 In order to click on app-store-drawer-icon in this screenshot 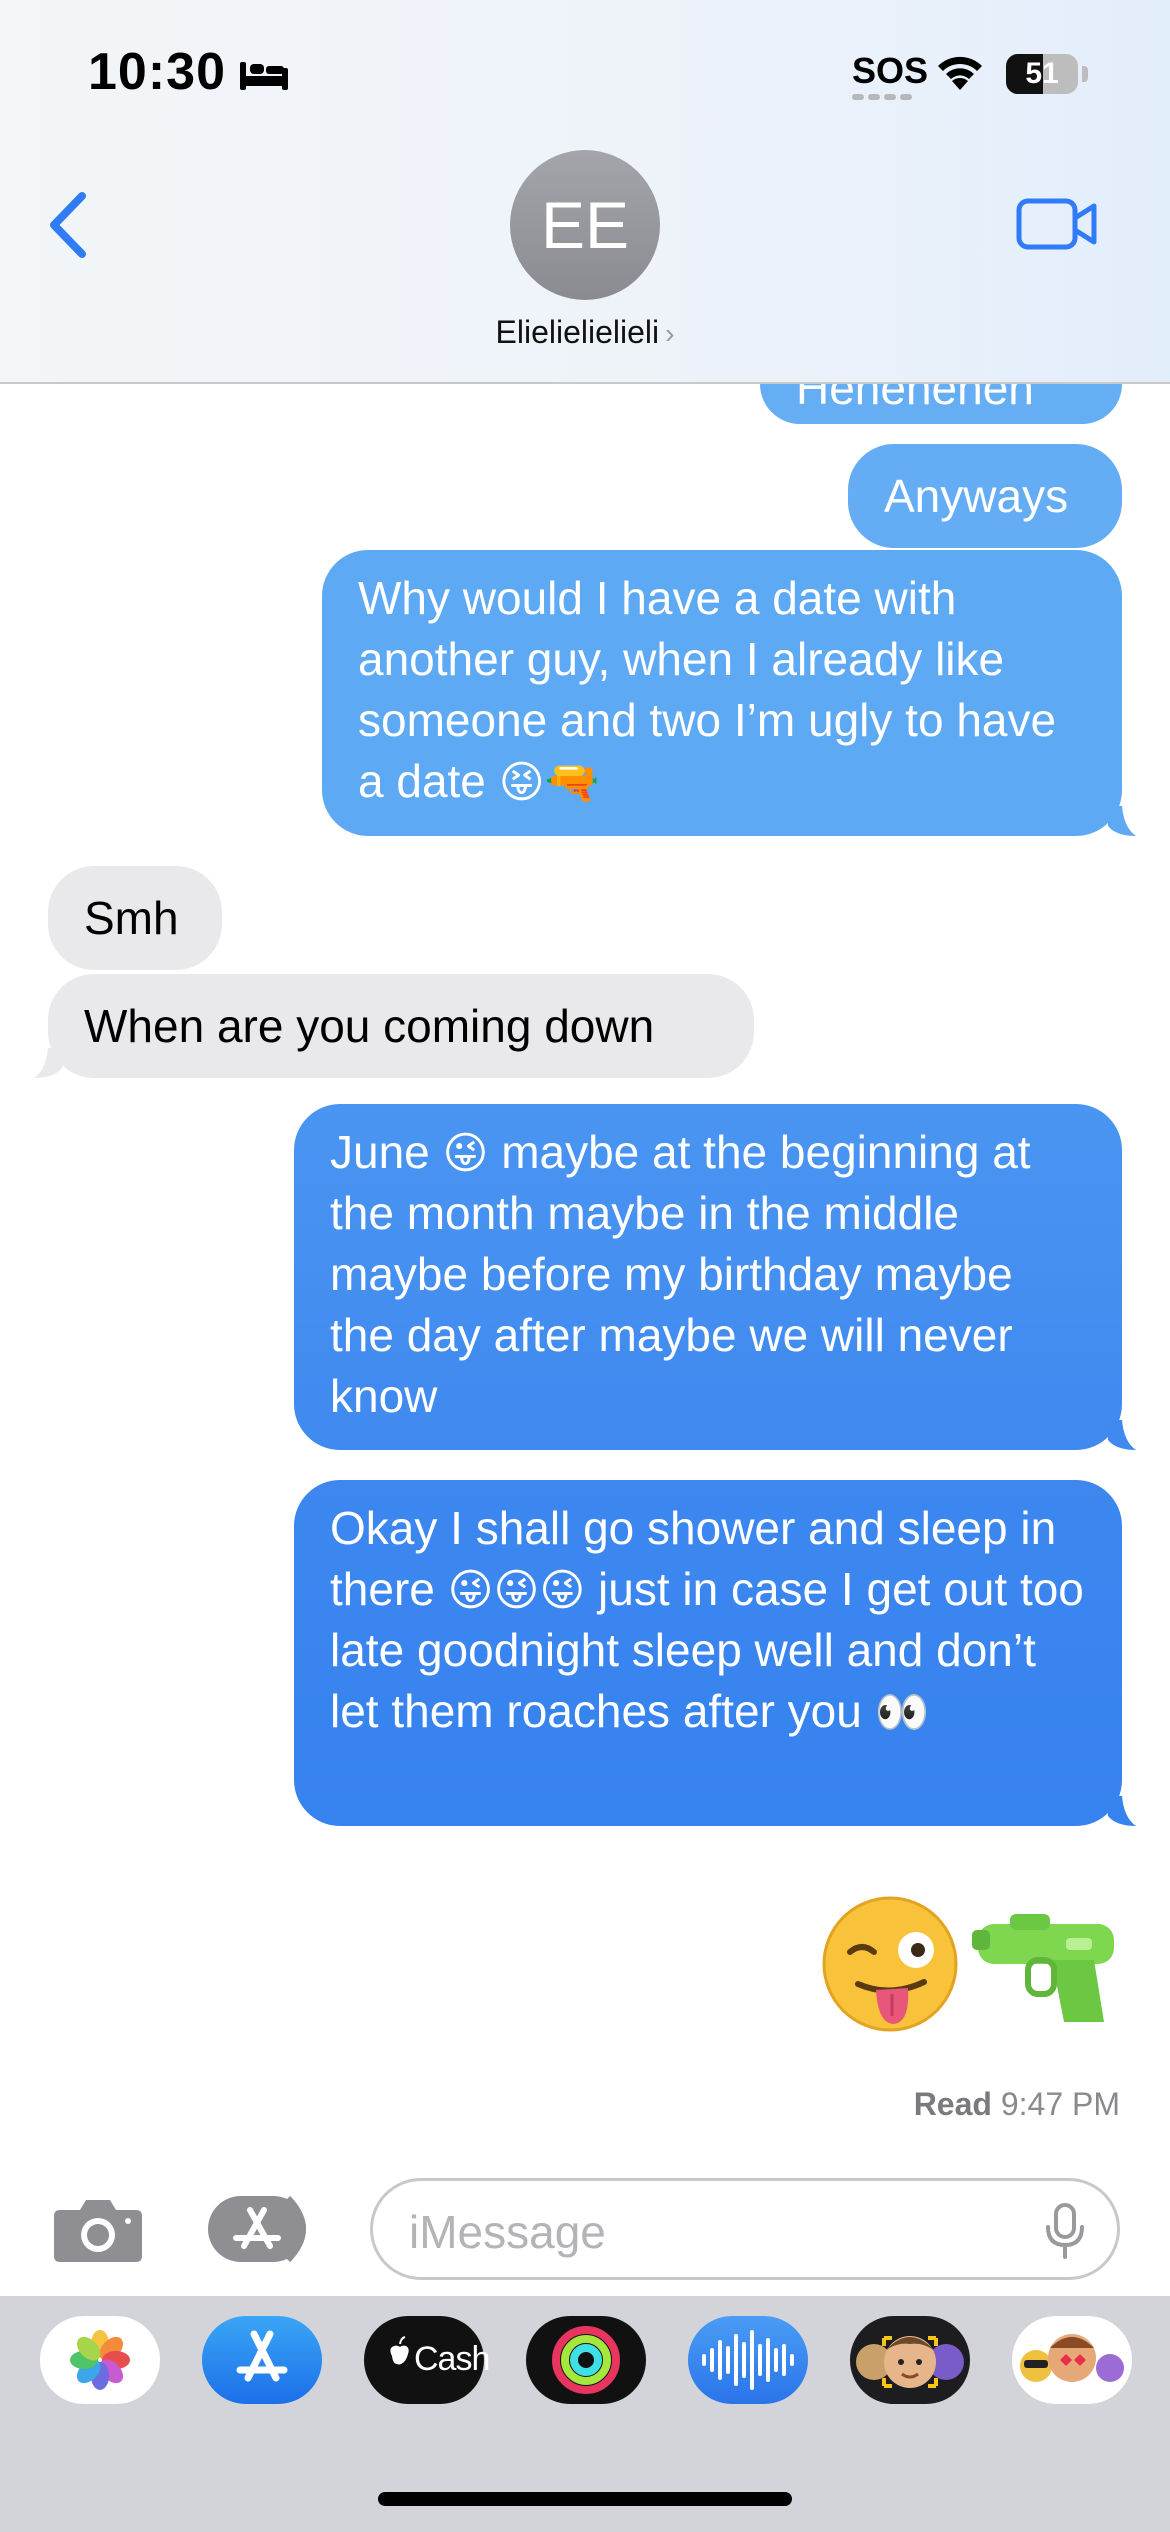, I will do `click(262, 2229)`.